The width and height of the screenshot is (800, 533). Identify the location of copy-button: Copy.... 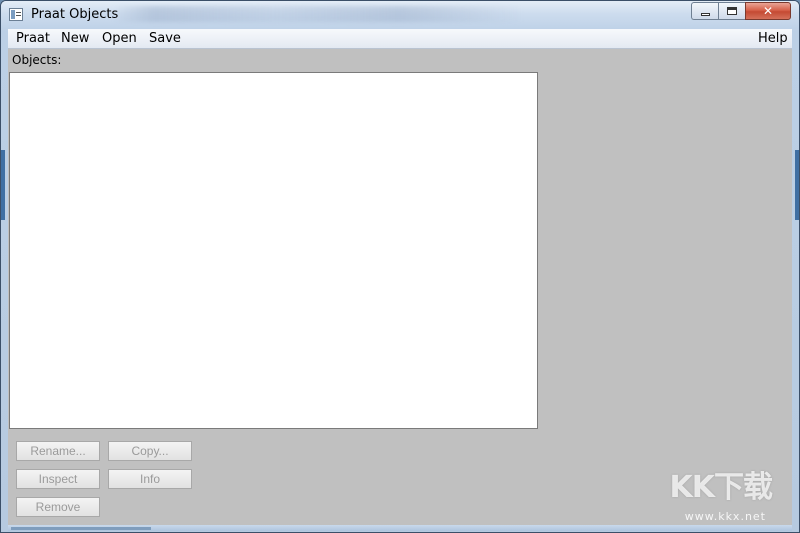
(150, 451).